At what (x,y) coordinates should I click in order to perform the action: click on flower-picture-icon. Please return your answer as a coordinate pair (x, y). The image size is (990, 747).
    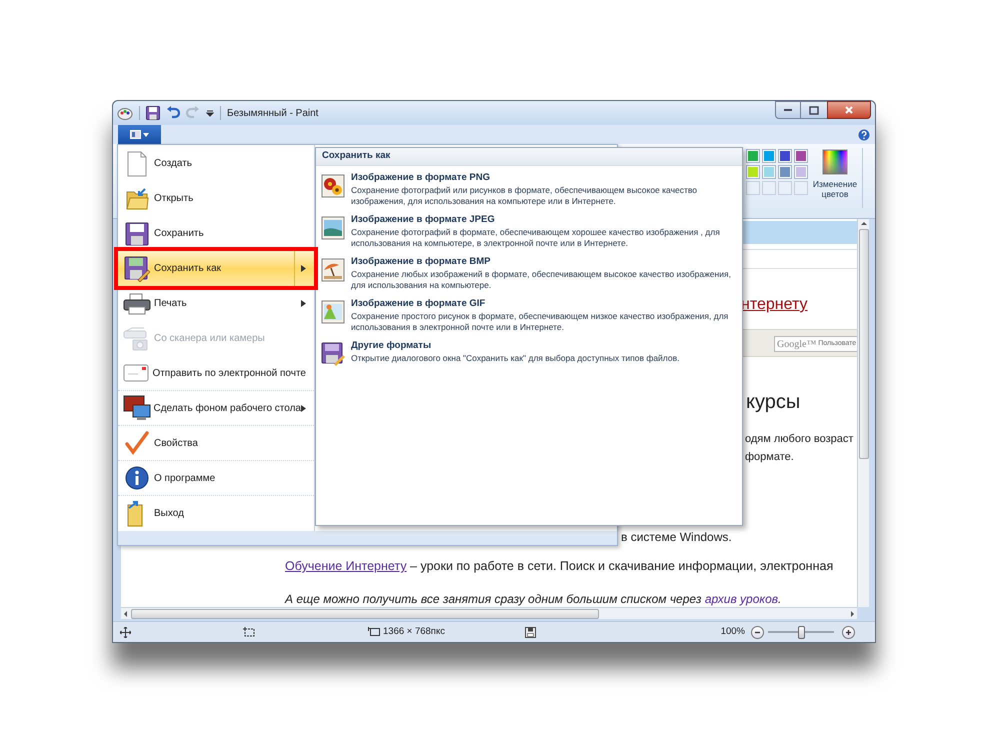
    Looking at the image, I should click on (333, 186).